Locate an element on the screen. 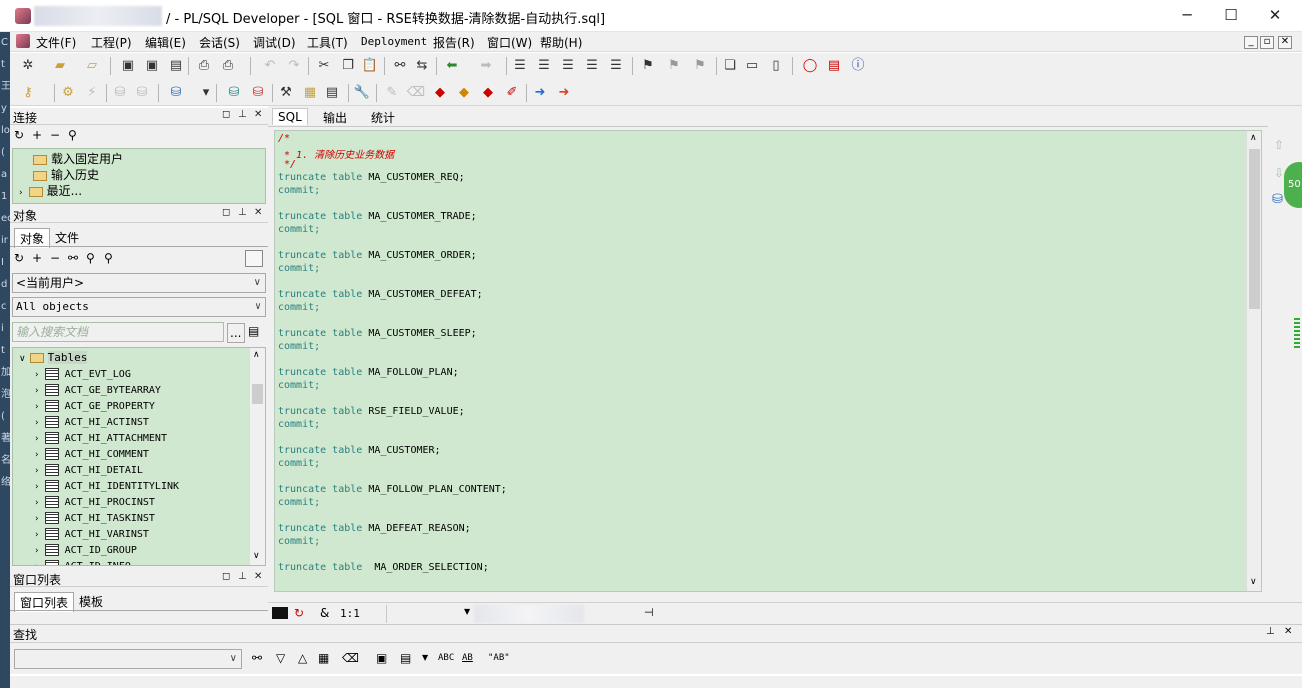  info-icon: ⓘ is located at coordinates (858, 66).